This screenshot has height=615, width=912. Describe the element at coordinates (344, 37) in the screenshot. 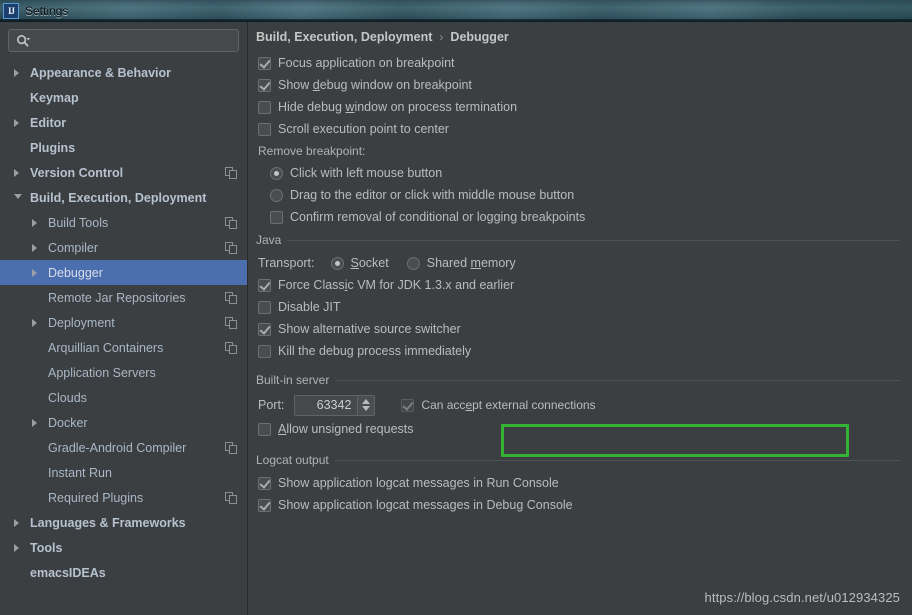

I see `breadcrumb-root: Build, Execution, Deployment` at that location.